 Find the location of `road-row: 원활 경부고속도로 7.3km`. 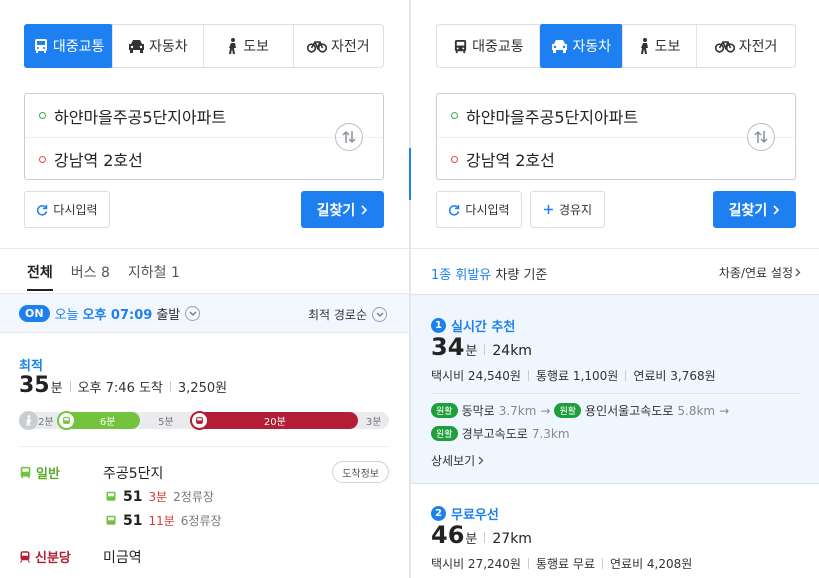

road-row: 원활 경부고속도로 7.3km is located at coordinates (500, 433).